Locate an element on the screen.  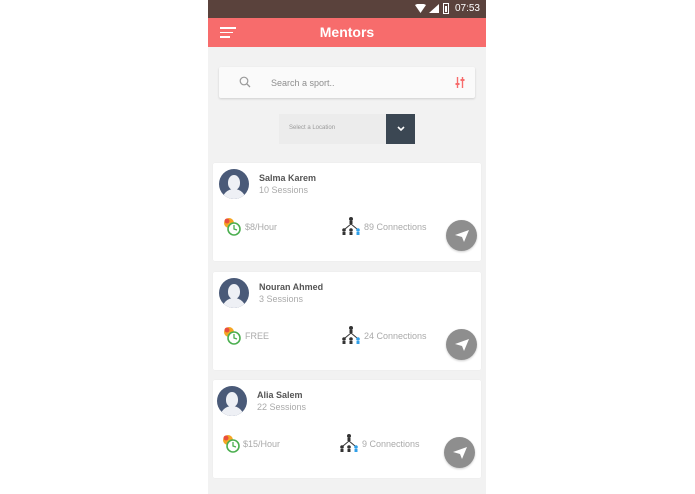
mentor-name: Nouran Ahmed is located at coordinates (291, 287).